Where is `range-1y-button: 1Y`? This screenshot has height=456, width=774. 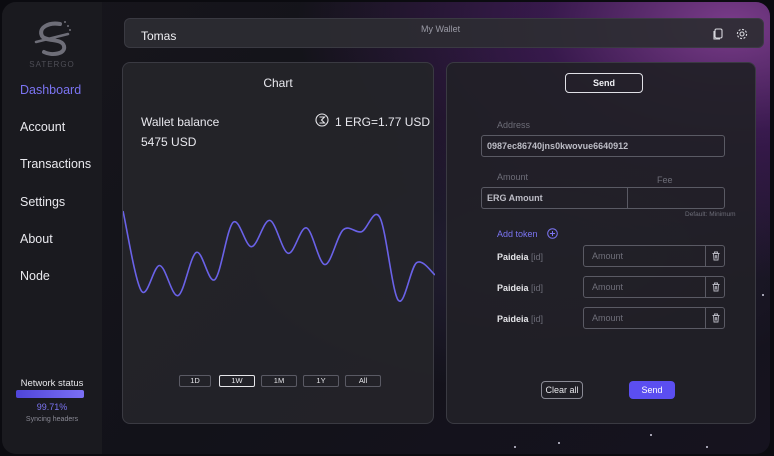 range-1y-button: 1Y is located at coordinates (321, 381).